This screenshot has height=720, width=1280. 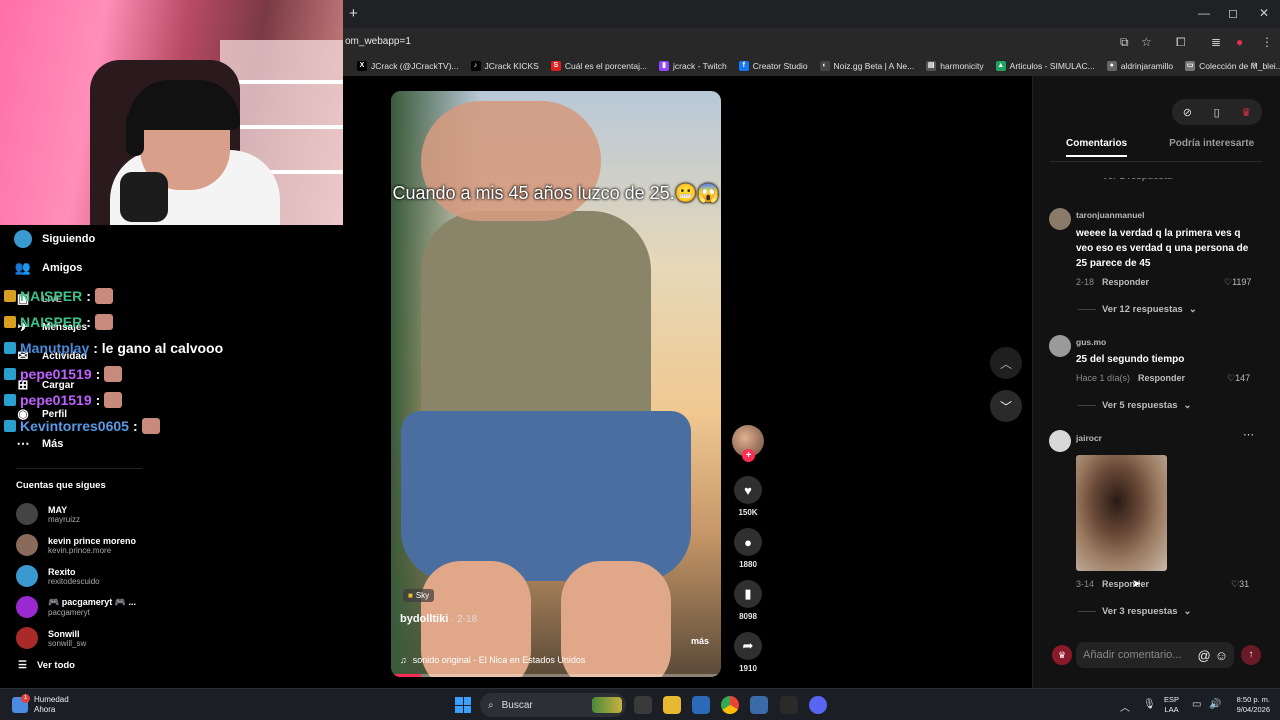 What do you see at coordinates (1110, 215) in the screenshot?
I see `commenter-name: taronjuanmanuel` at bounding box center [1110, 215].